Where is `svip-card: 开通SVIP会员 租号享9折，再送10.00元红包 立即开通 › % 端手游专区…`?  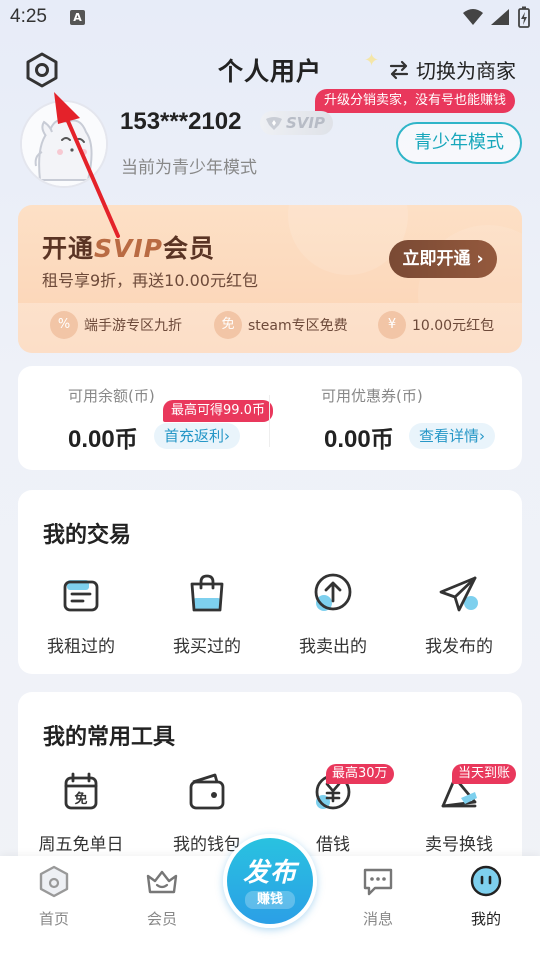
svip-card: 开通SVIP会员 租号享9折，再送10.00元红包 立即开通 › % 端手游专区… is located at coordinates (270, 279).